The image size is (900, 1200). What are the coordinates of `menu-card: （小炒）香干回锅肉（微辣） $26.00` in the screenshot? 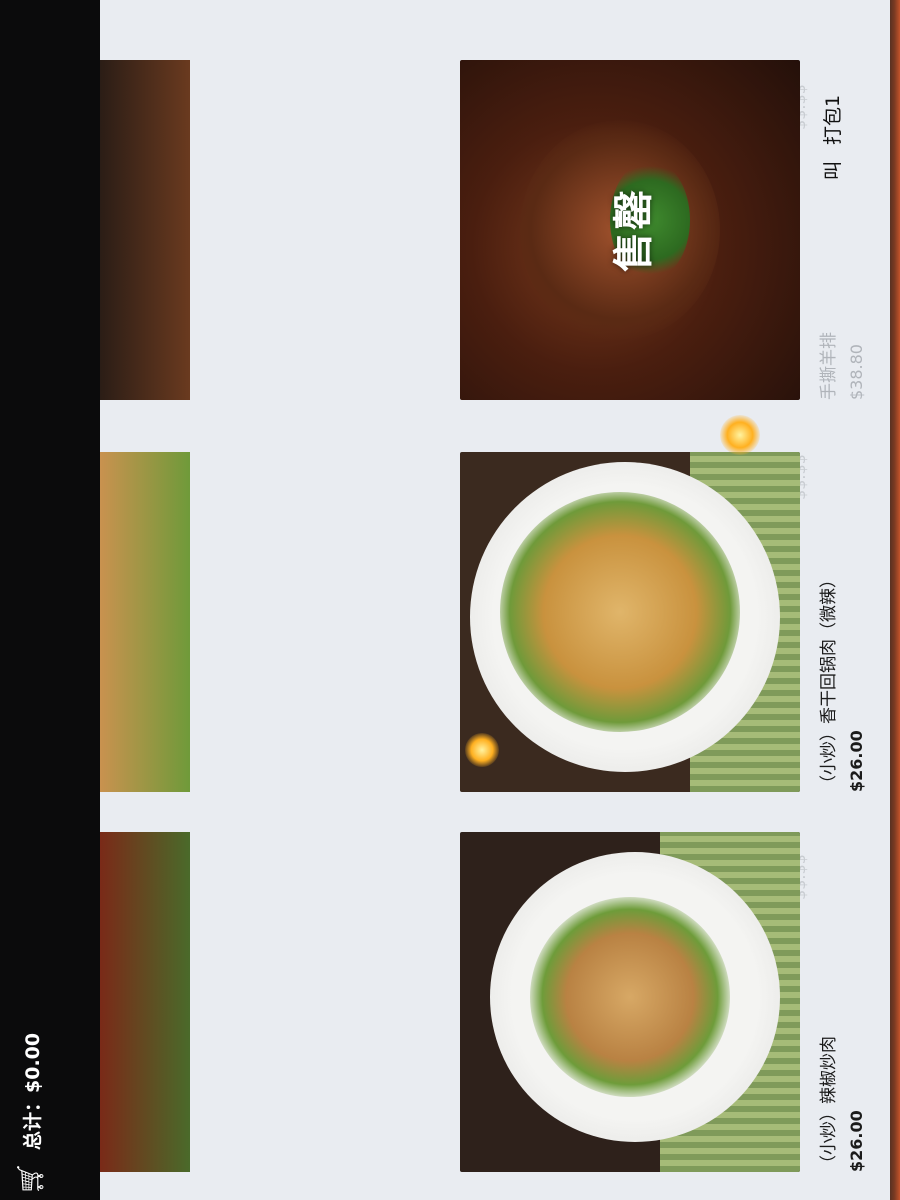 It's located at (663, 622).